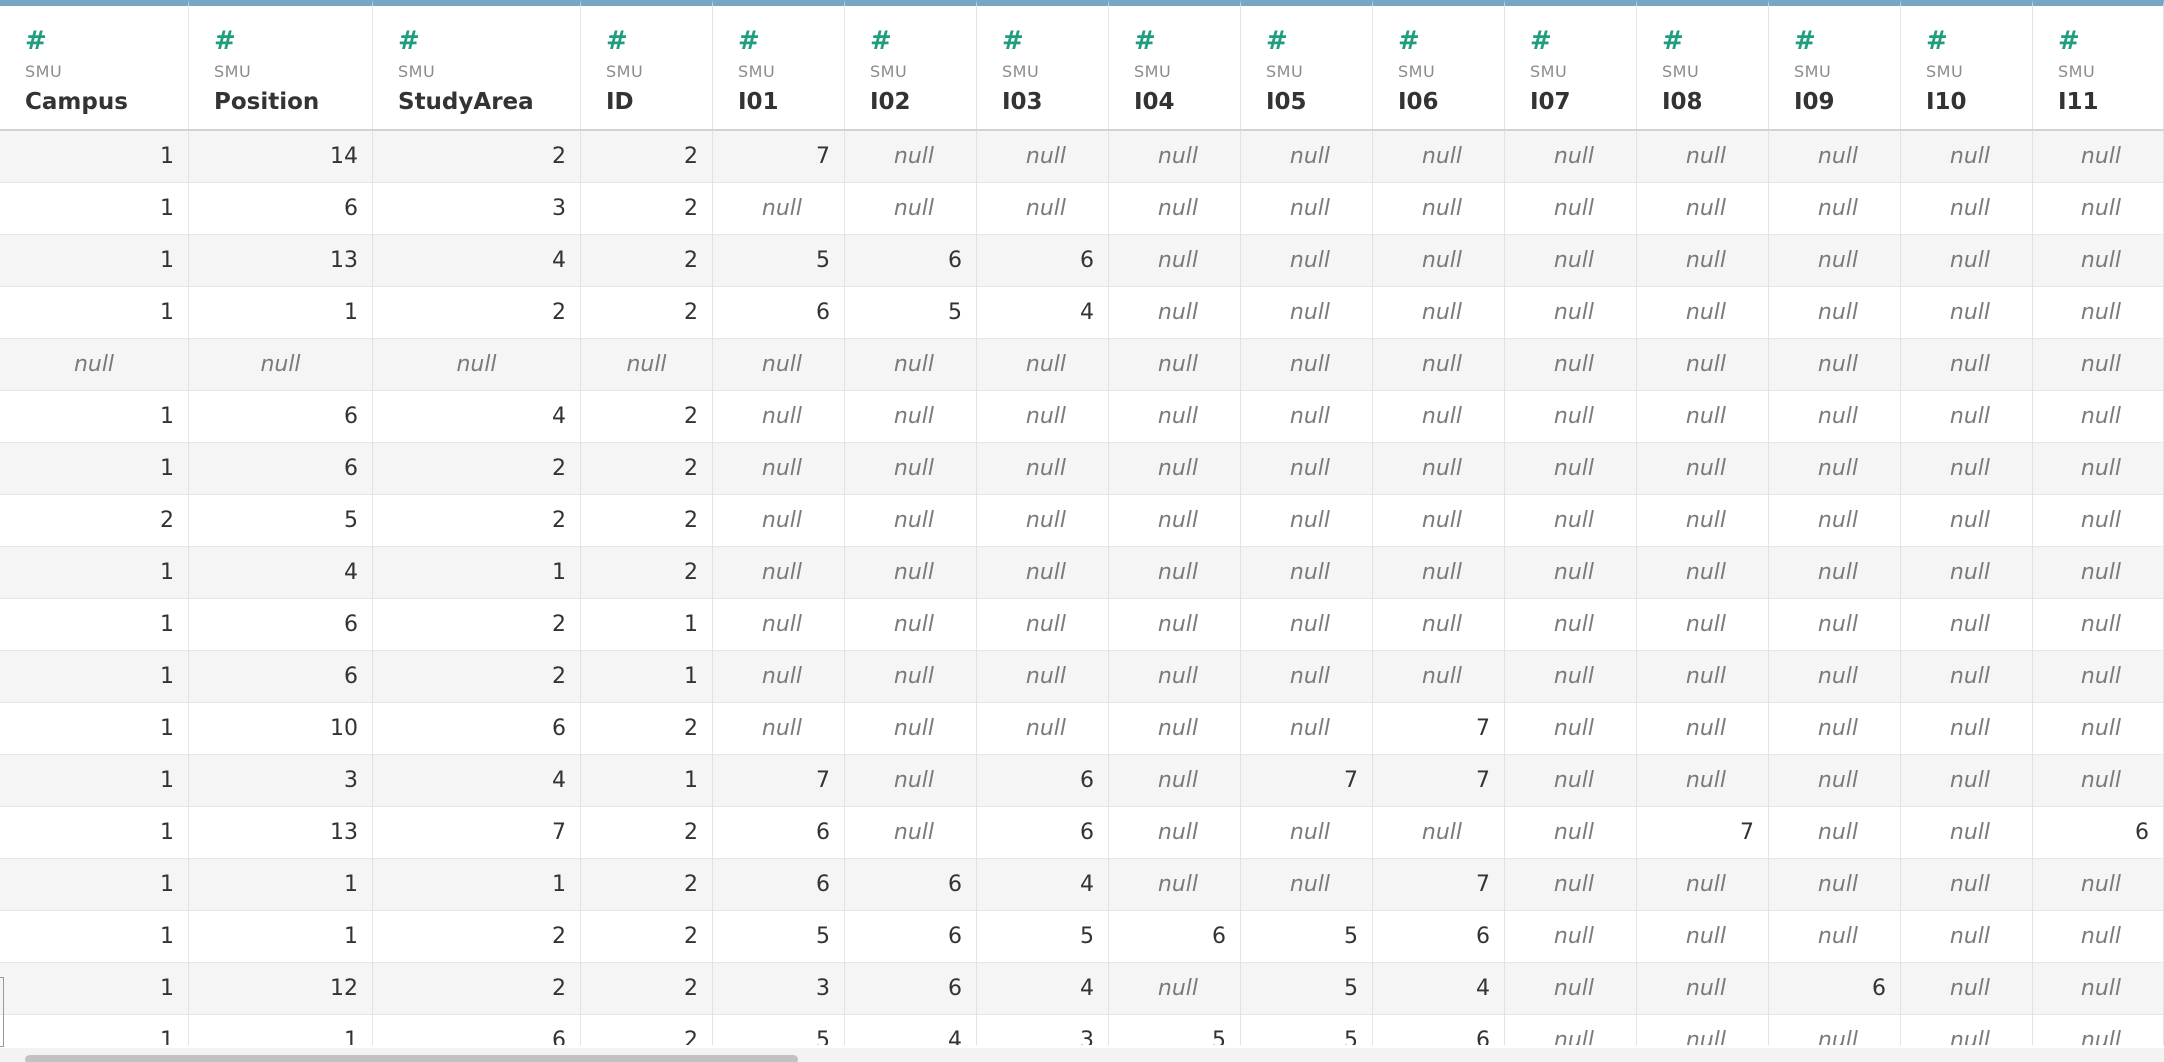  Describe the element at coordinates (466, 102) in the screenshot. I see `column-name-label: StudyArea` at that location.